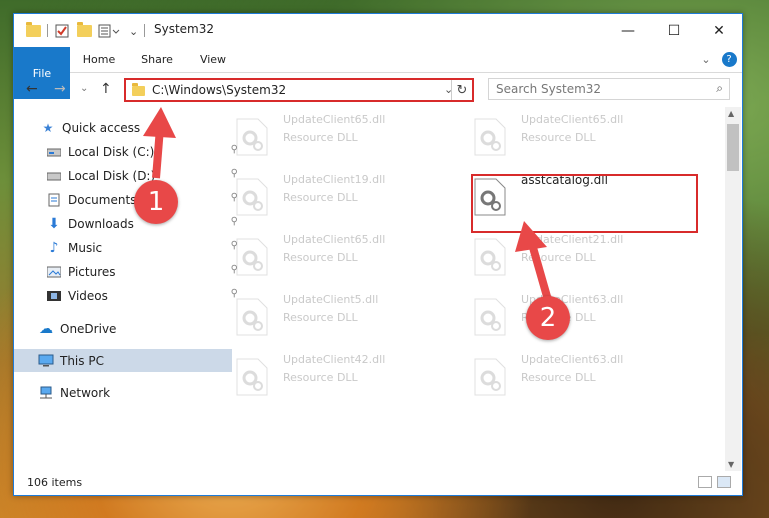 The width and height of the screenshot is (769, 518). I want to click on sidebar-item-local-disk-c: Local Disk (C:) ⚲, so click(127, 151).